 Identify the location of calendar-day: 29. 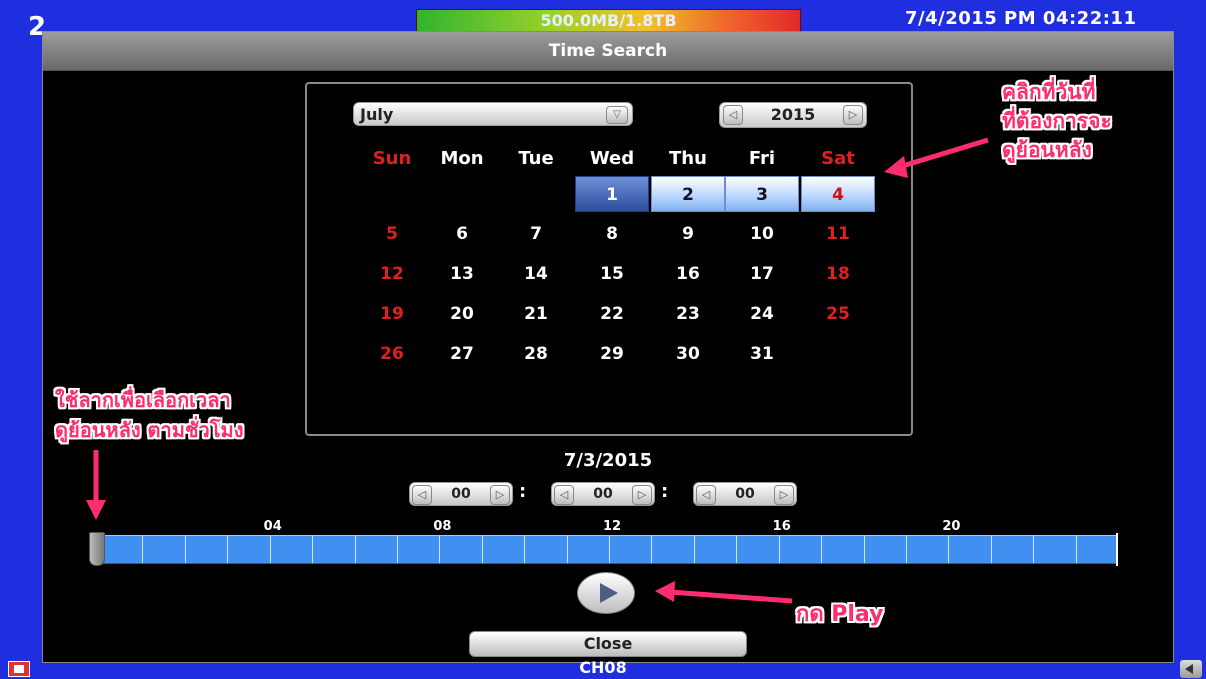
(612, 354).